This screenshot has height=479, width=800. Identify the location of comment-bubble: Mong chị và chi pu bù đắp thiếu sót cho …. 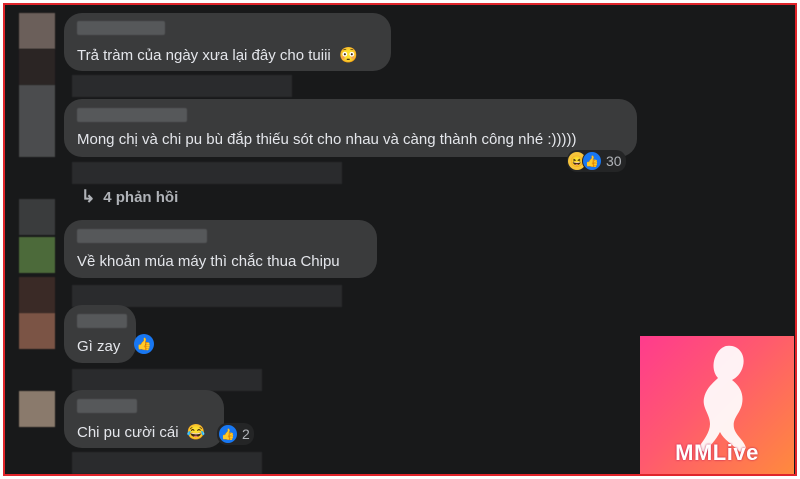
(350, 128).